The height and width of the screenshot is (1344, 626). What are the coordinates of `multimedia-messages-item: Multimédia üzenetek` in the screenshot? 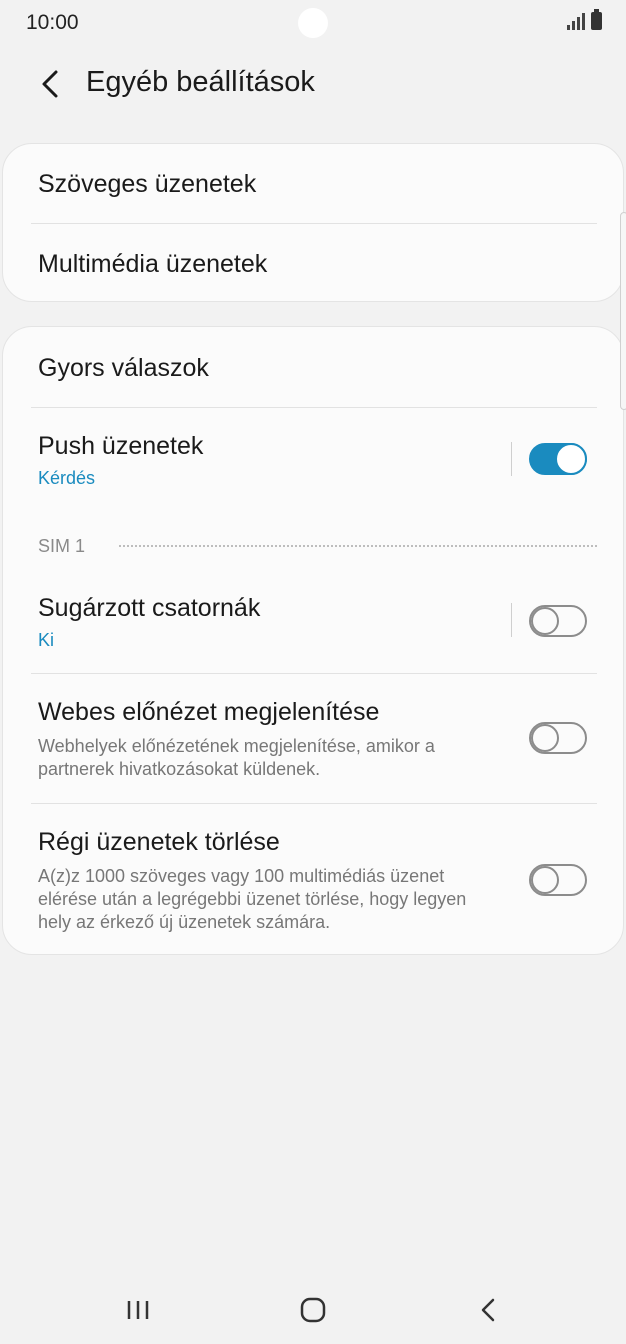 It's located at (314, 263).